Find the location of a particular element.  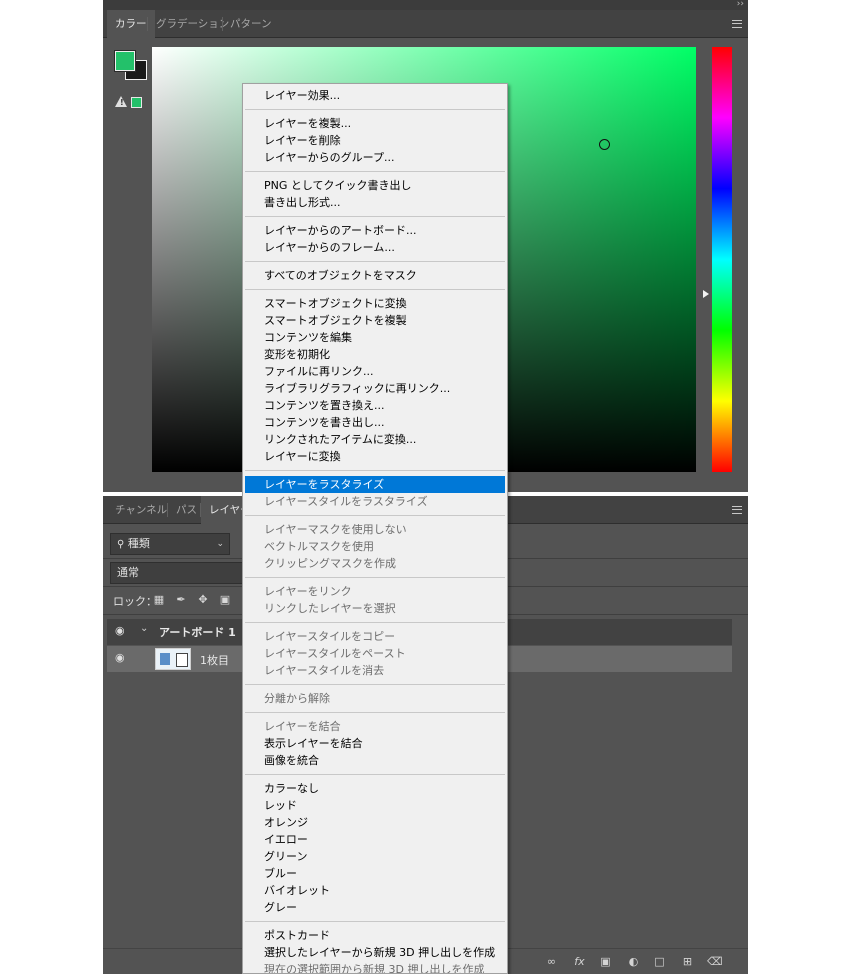

in-gamut-color-swatch is located at coordinates (136, 102).